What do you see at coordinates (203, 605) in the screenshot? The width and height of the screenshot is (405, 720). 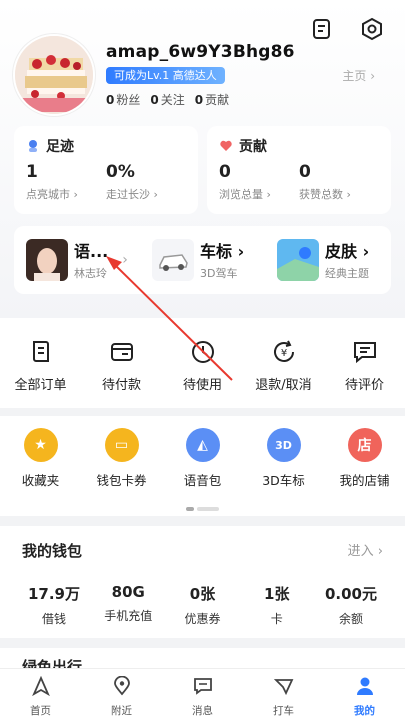 I see `wallet-coupons: 0张 优惠券` at bounding box center [203, 605].